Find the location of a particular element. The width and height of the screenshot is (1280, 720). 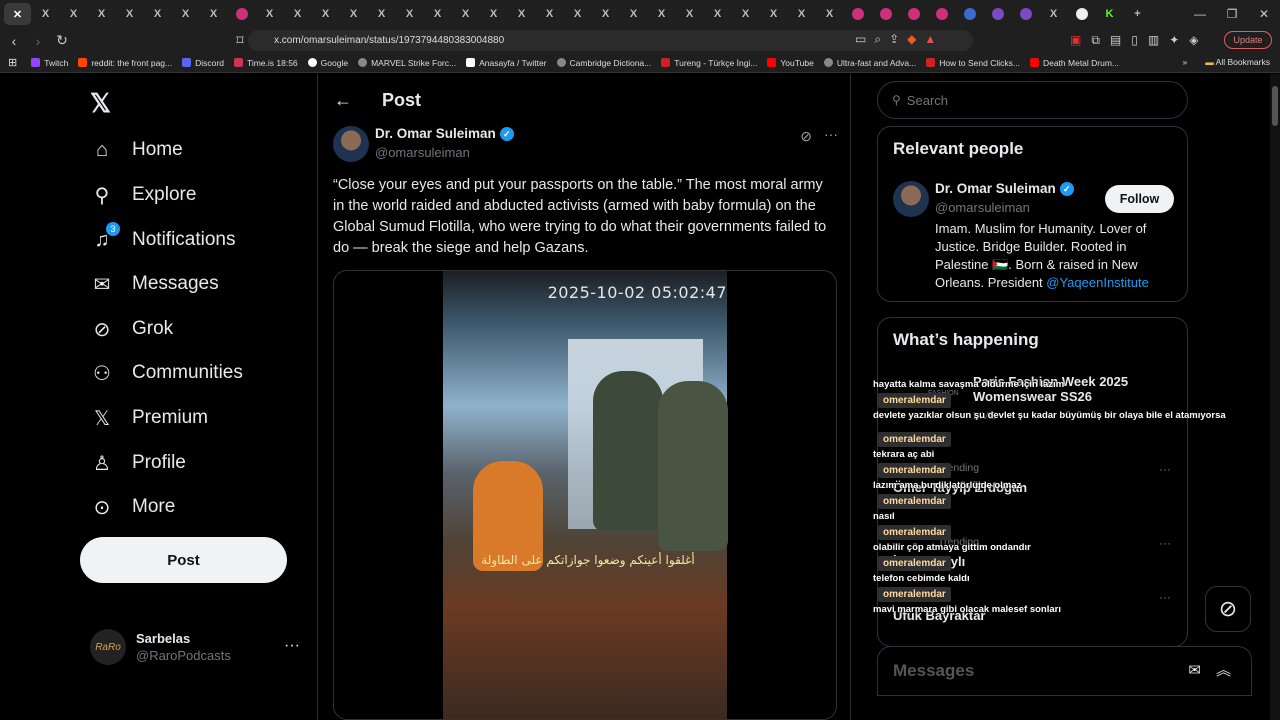

bookmark-item: Anasayfa / Twitter is located at coordinates (506, 63).